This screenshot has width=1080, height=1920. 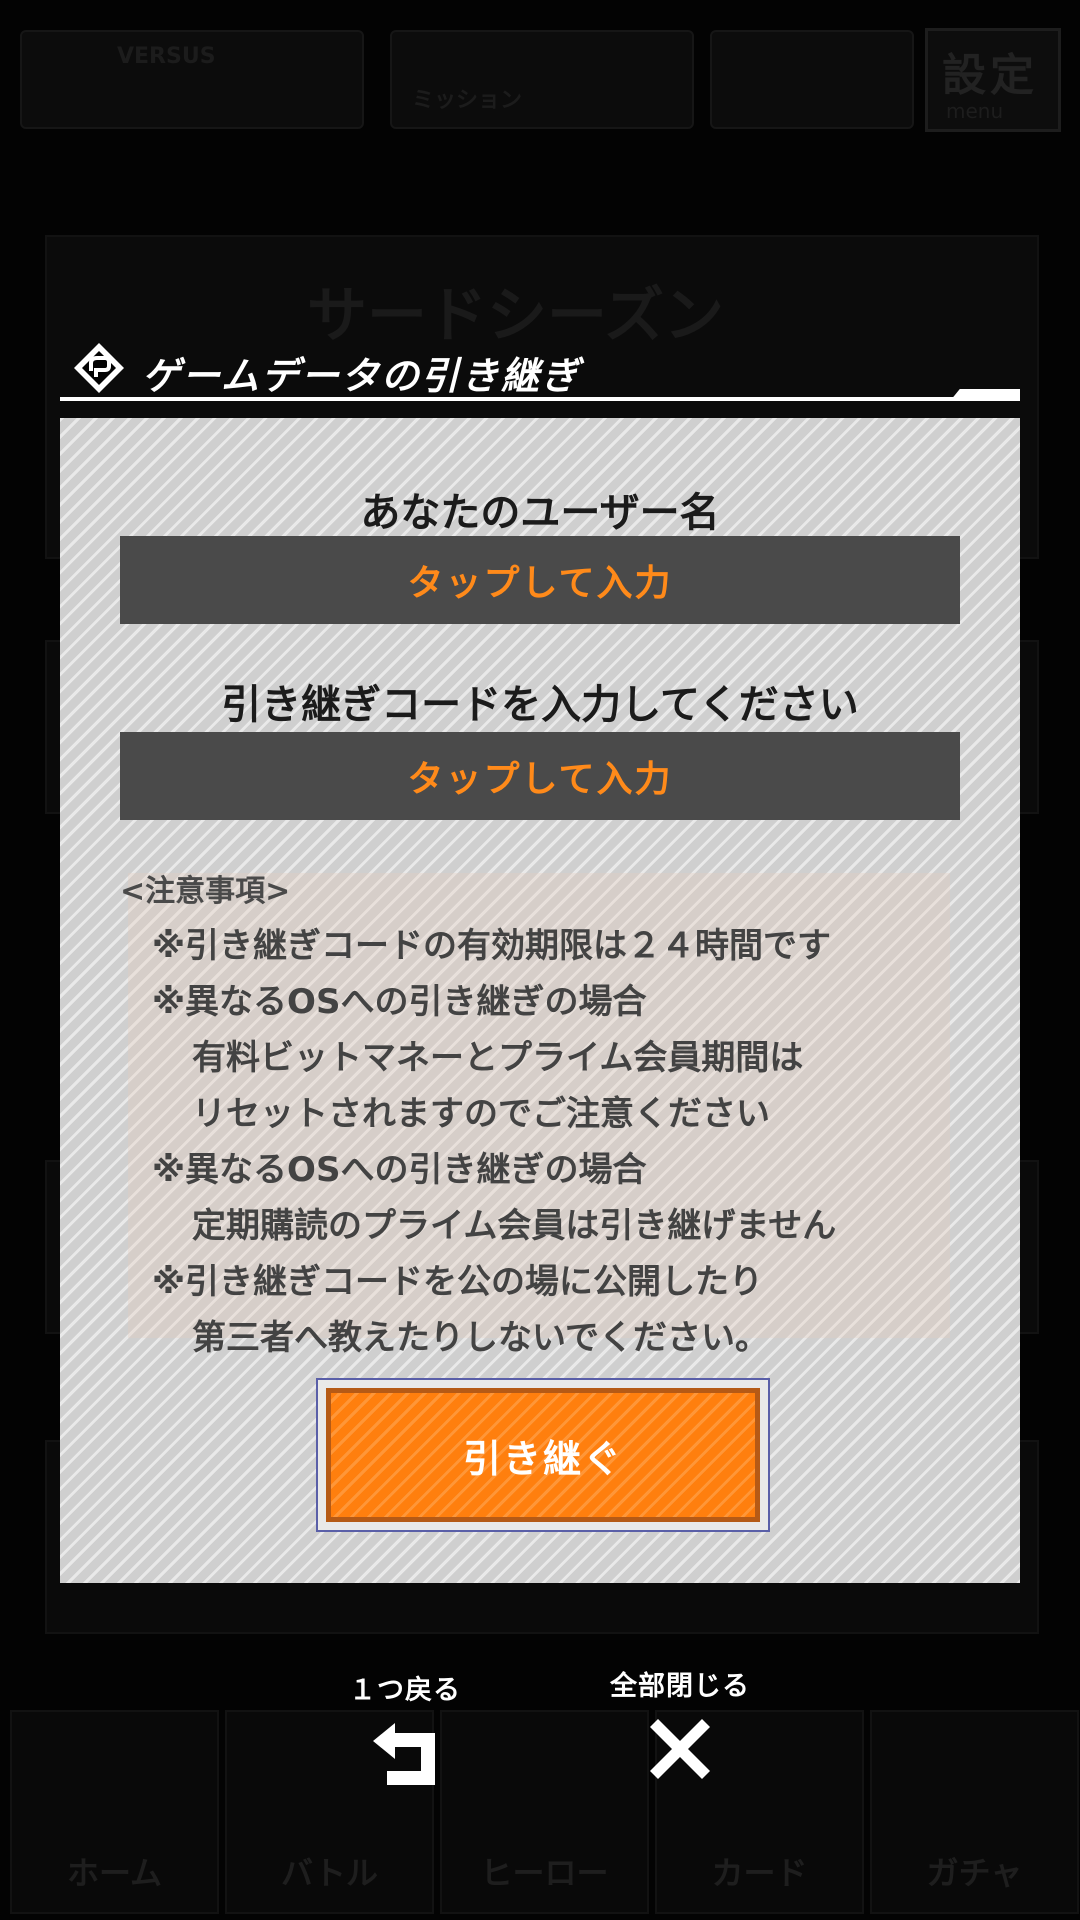 I want to click on transfer-code-label: 引き継ぎコードを入力してください, so click(x=540, y=705).